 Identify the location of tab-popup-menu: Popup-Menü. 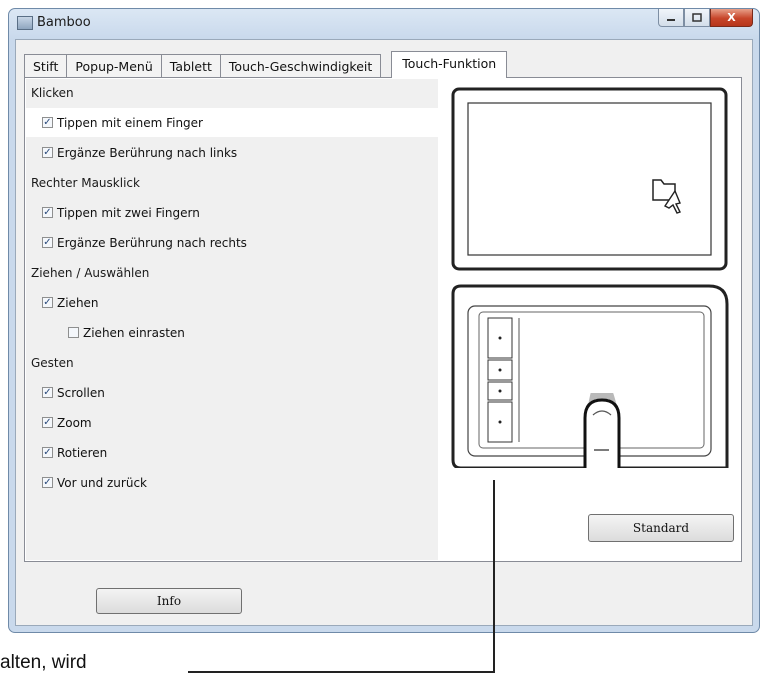
(114, 66).